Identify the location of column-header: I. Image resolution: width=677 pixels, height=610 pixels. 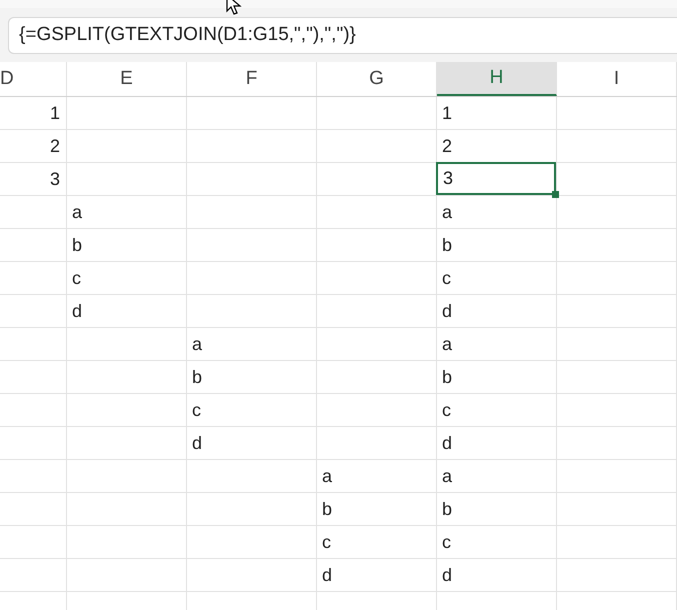
(617, 79).